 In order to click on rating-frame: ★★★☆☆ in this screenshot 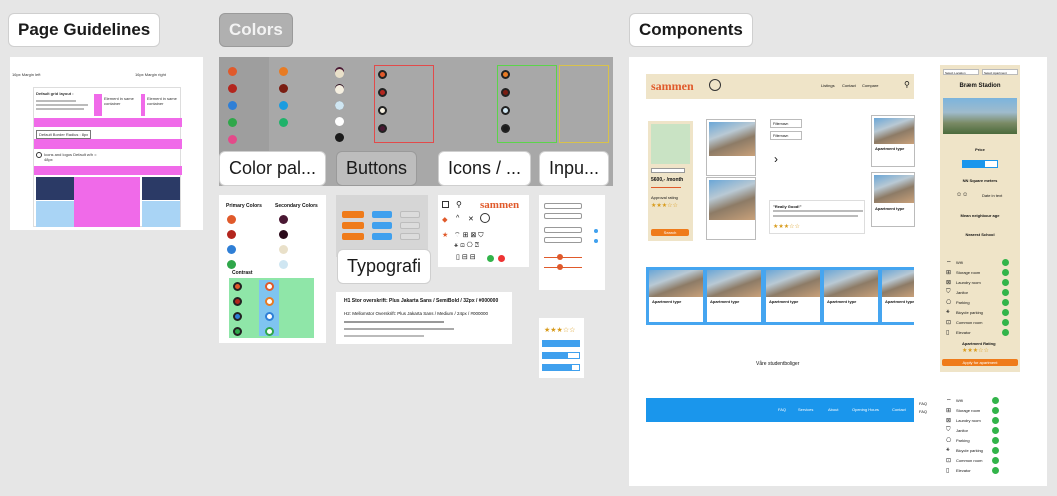, I will do `click(561, 348)`.